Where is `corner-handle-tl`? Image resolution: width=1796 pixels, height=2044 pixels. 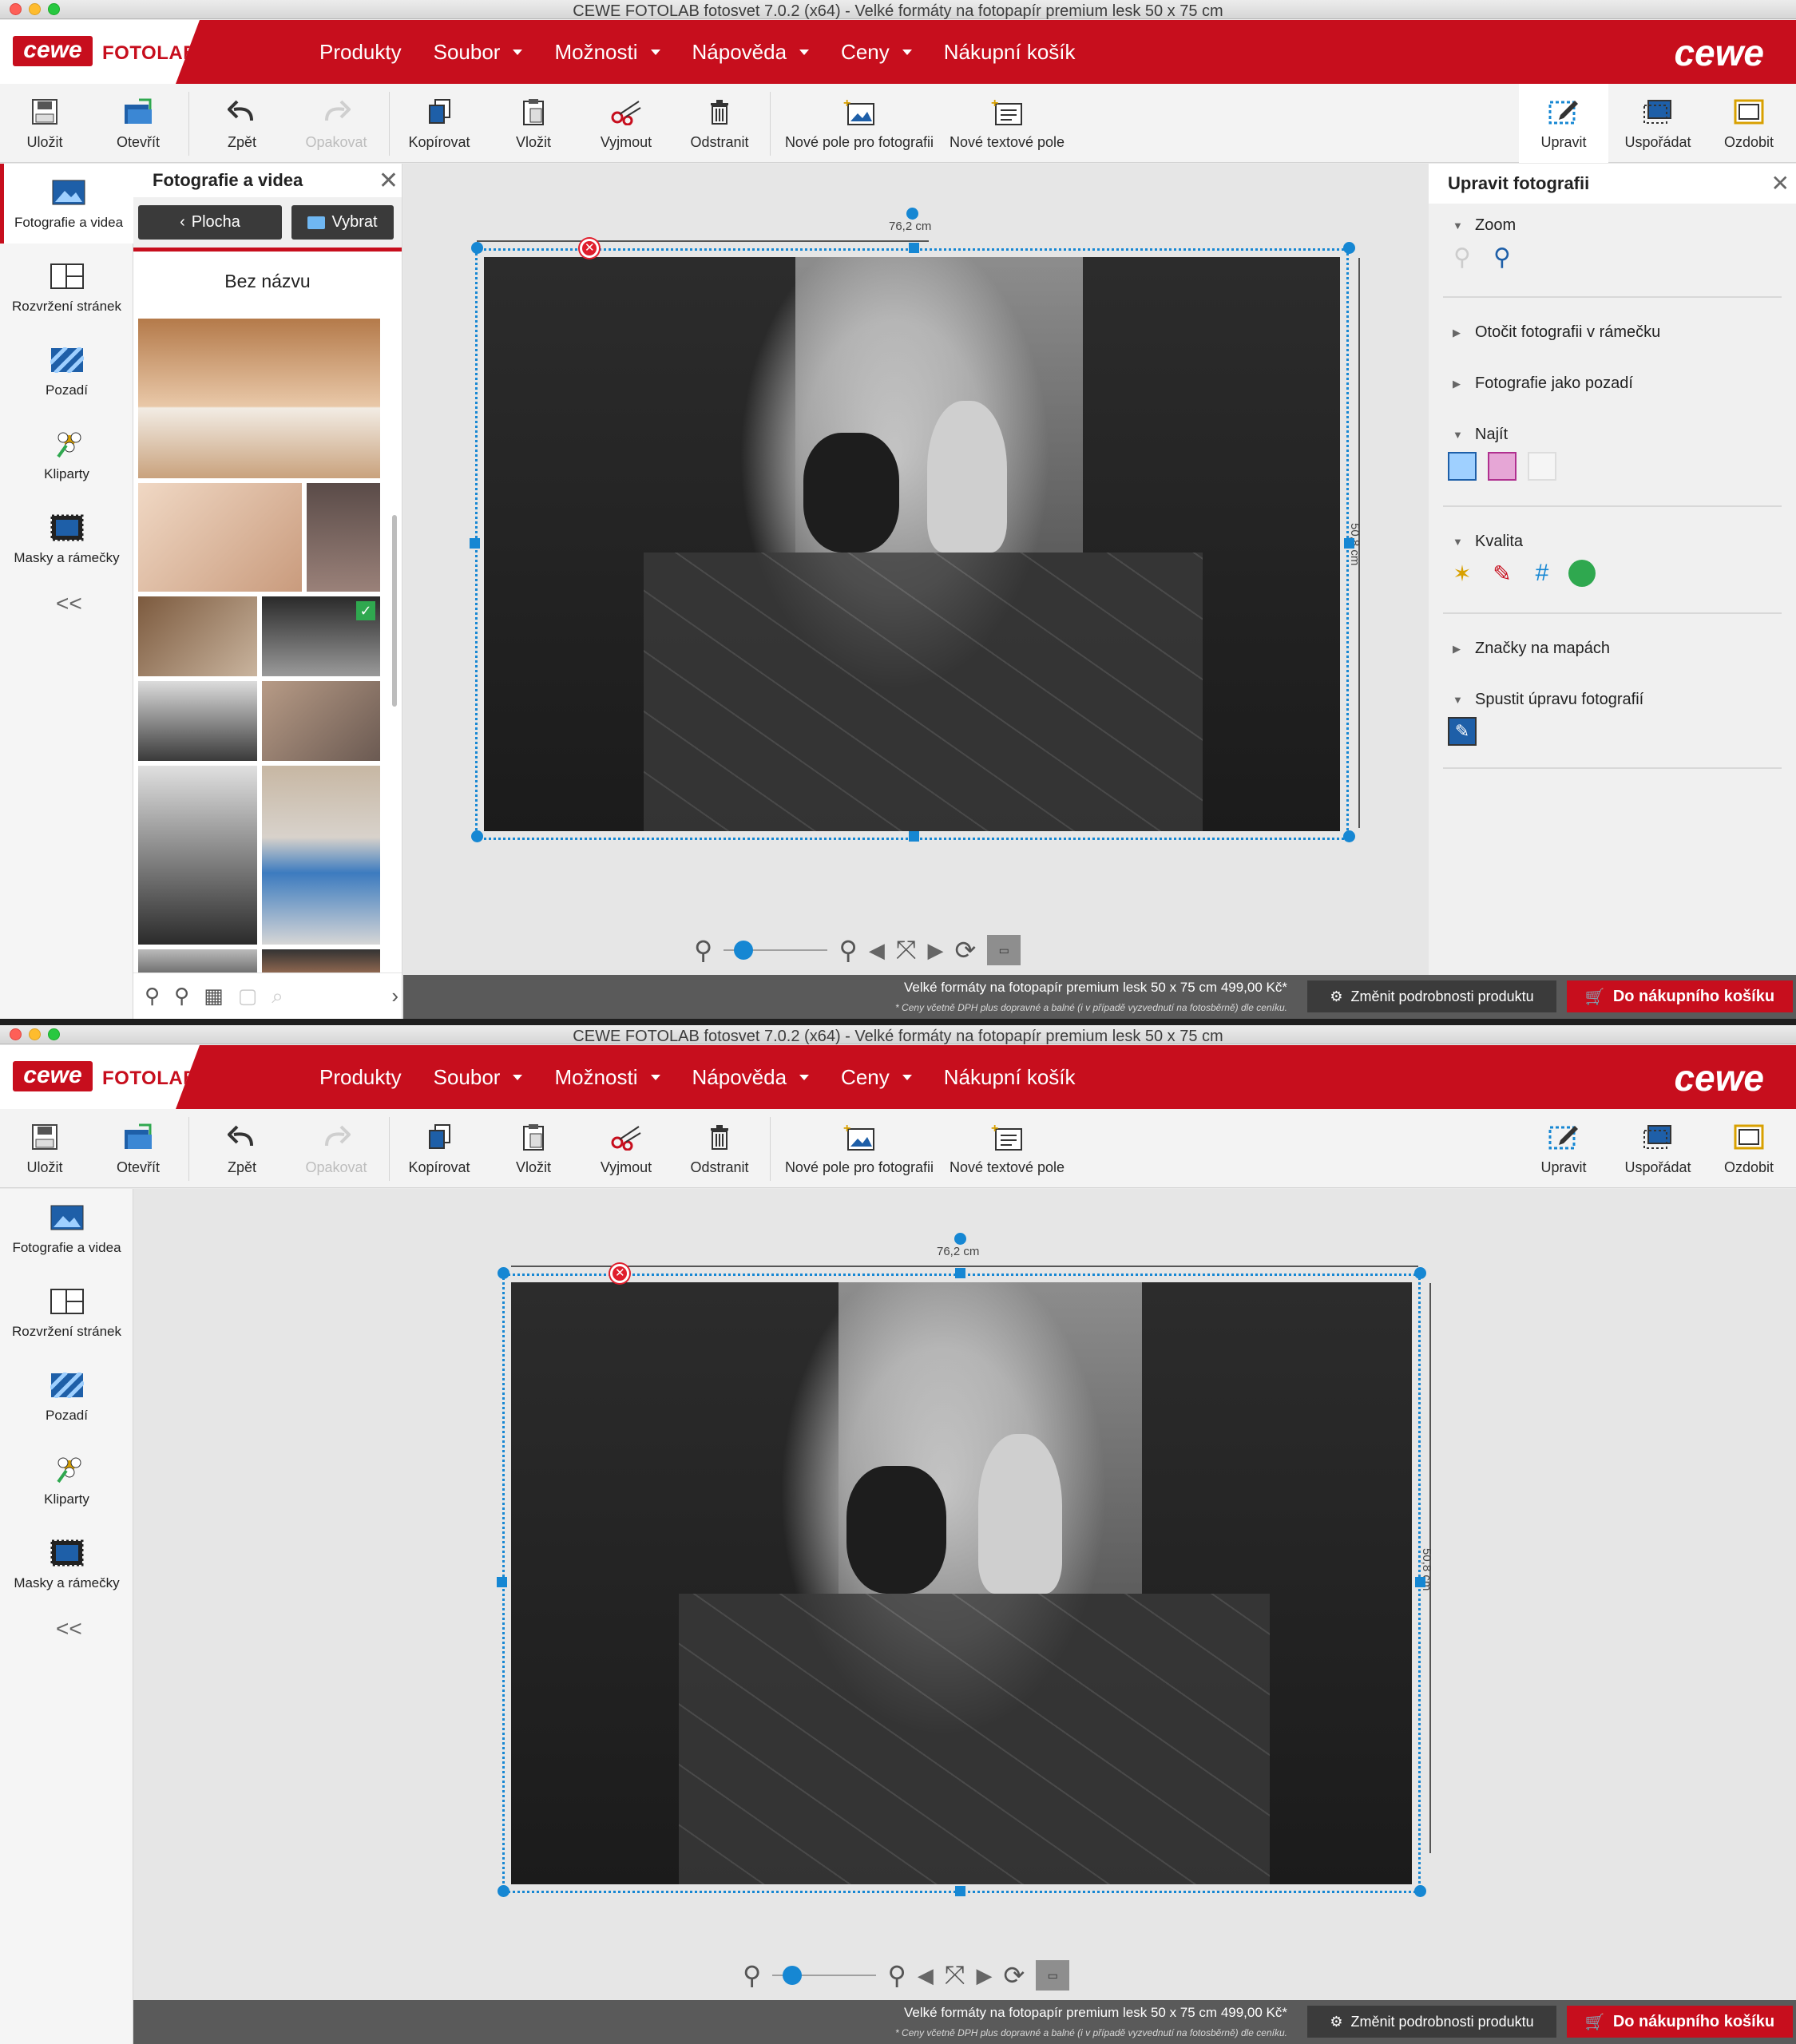 corner-handle-tl is located at coordinates (503, 1273).